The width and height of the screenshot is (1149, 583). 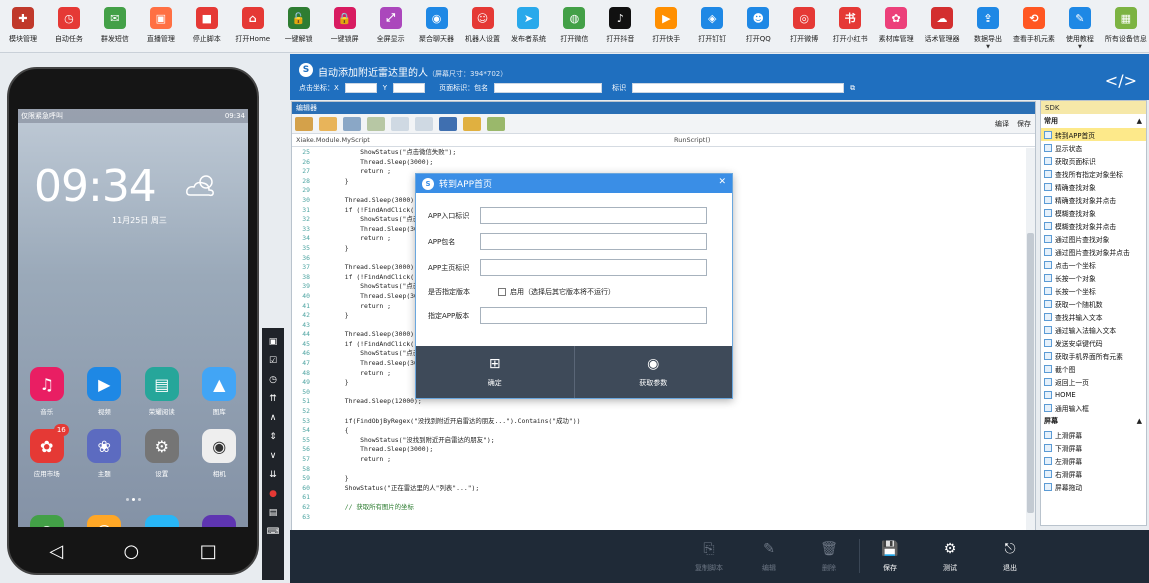 What do you see at coordinates (104, 391) in the screenshot?
I see `app-apps_row1-1: ▶ 视频` at bounding box center [104, 391].